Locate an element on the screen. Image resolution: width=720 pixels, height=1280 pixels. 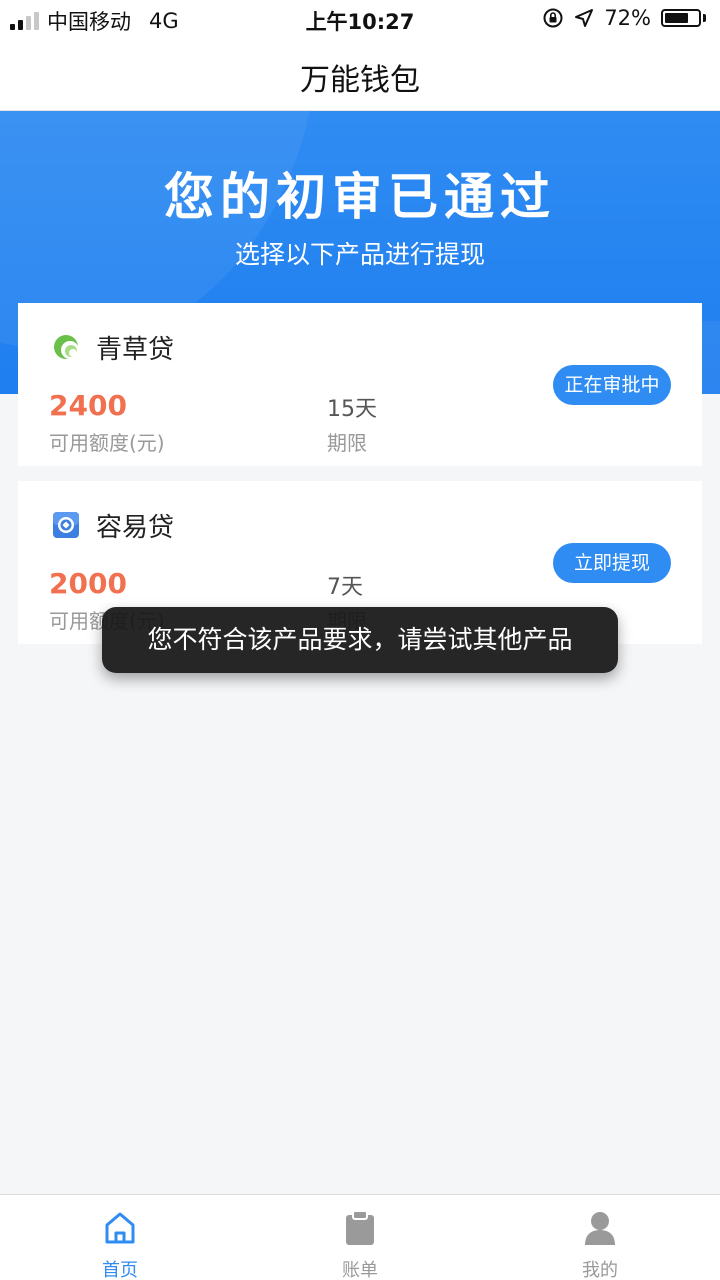
leaf-logo-icon is located at coordinates (66, 347).